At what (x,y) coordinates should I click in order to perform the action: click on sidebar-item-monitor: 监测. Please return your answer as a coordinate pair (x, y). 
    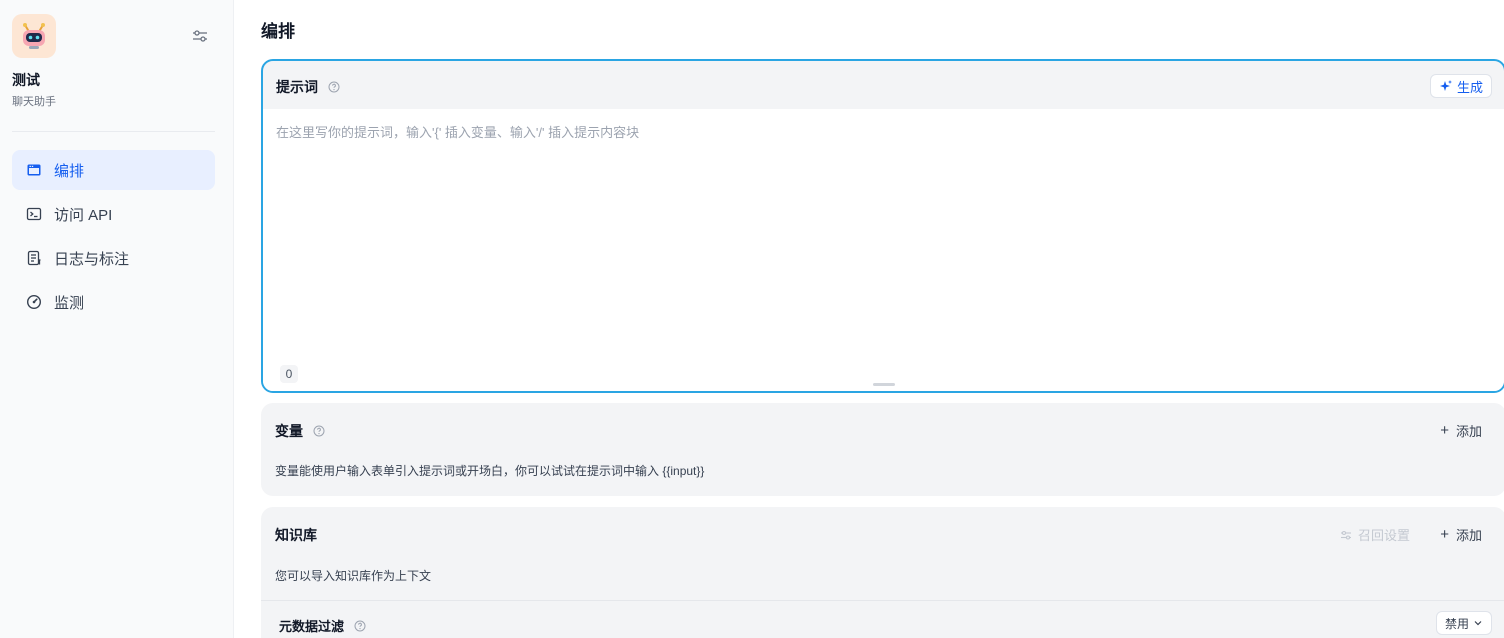
    Looking at the image, I should click on (113, 302).